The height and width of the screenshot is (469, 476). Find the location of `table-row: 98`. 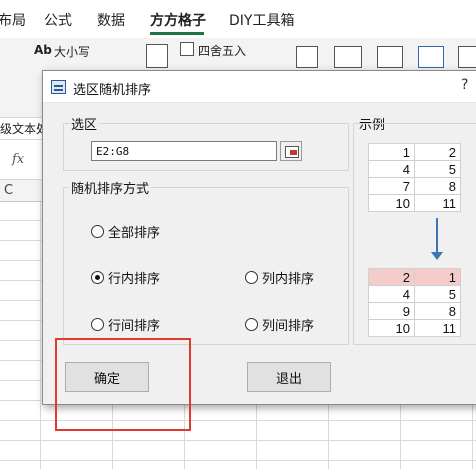

table-row: 98 is located at coordinates (414, 311).